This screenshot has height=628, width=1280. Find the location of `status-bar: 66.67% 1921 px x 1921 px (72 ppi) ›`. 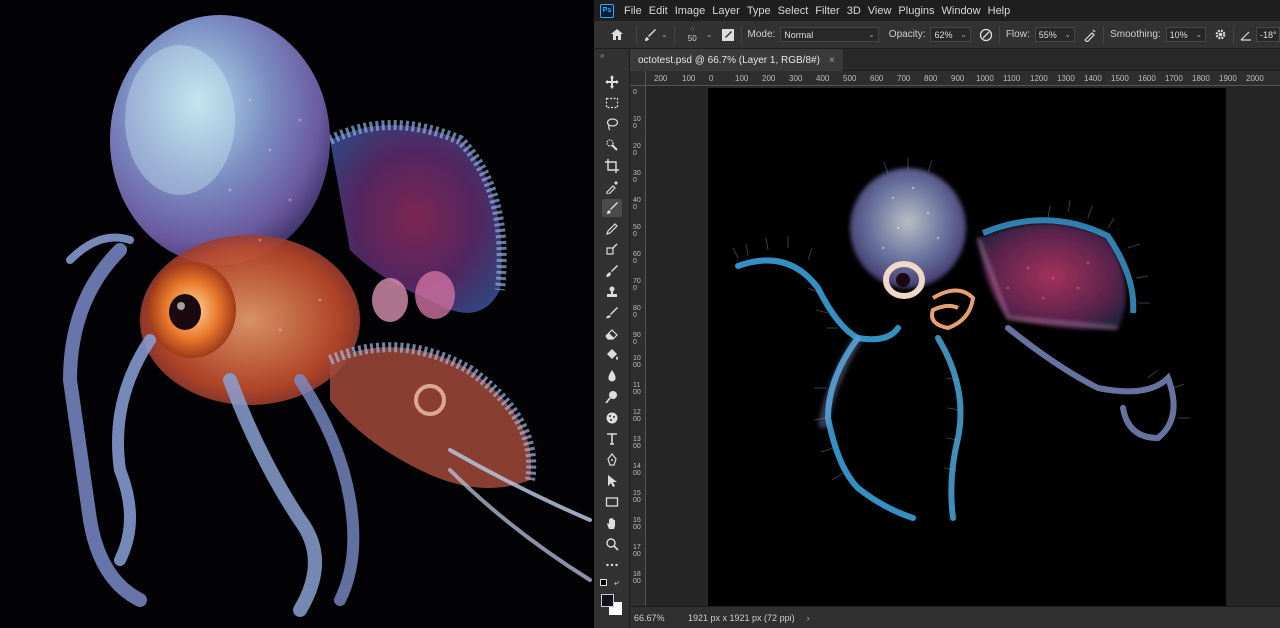

status-bar: 66.67% 1921 px x 1921 px (72 ppi) › is located at coordinates (955, 617).